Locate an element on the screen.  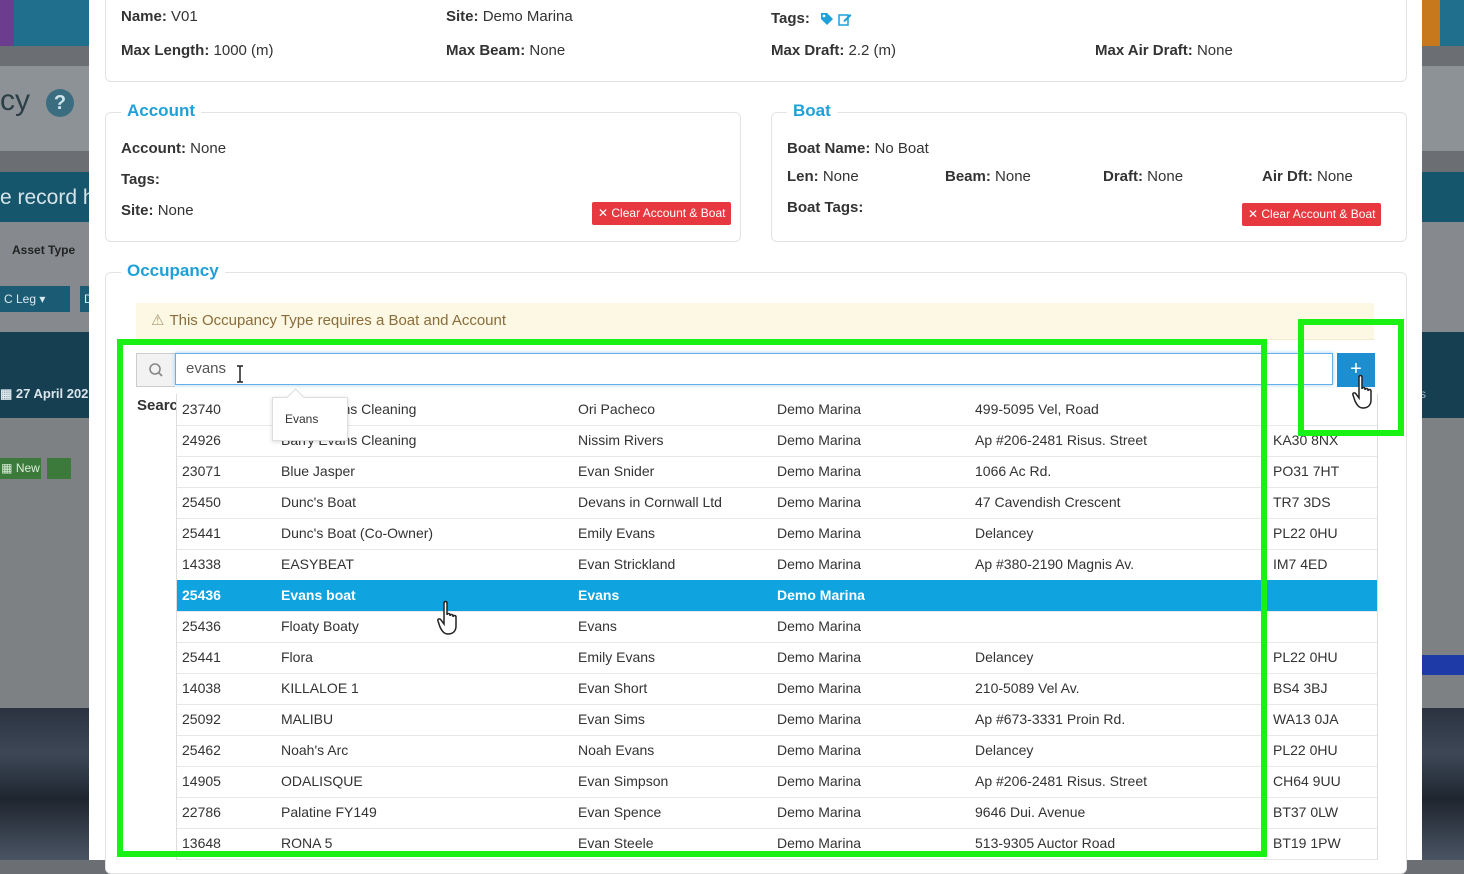
result-id: 25462 is located at coordinates (201, 750).